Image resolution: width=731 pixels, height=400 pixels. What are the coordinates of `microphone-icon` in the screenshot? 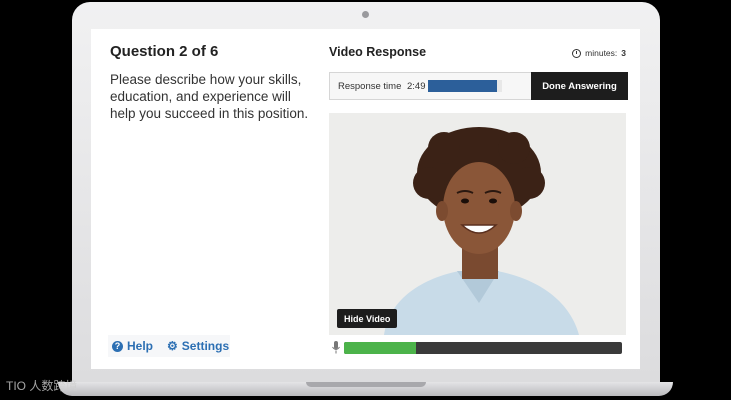 It's located at (336, 347).